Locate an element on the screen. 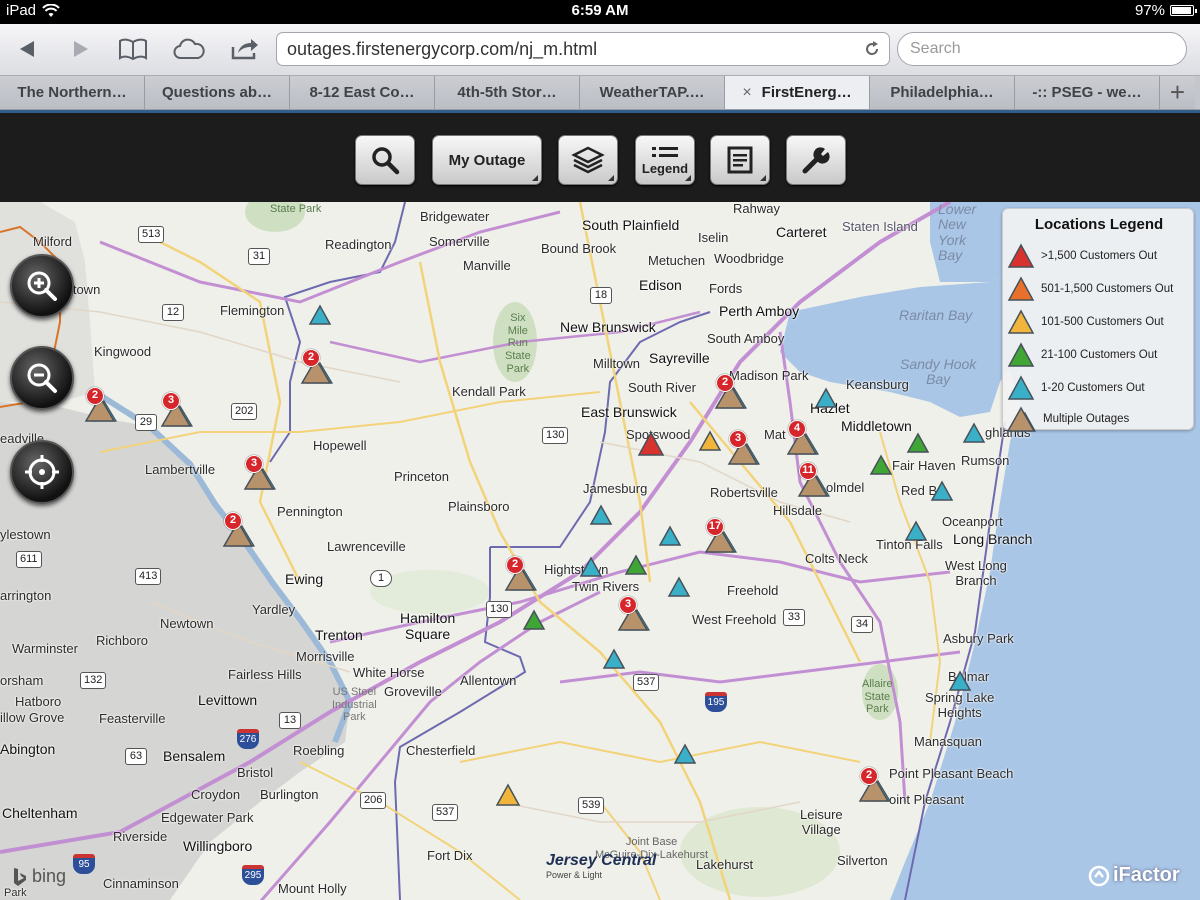 This screenshot has height=900, width=1200. share-button is located at coordinates (245, 49).